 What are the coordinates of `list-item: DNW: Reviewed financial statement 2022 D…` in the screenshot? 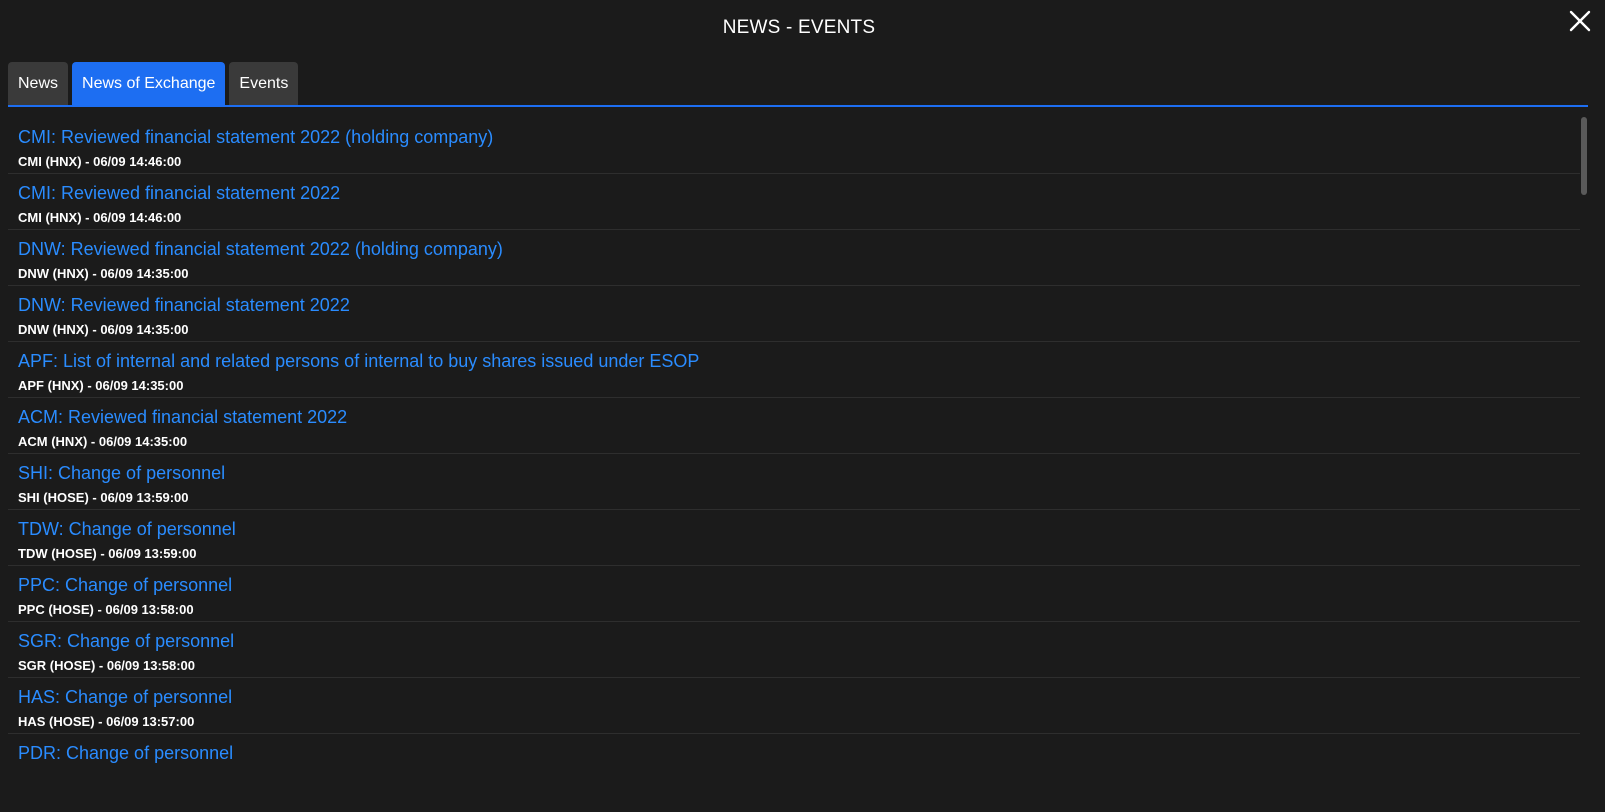 It's located at (794, 314).